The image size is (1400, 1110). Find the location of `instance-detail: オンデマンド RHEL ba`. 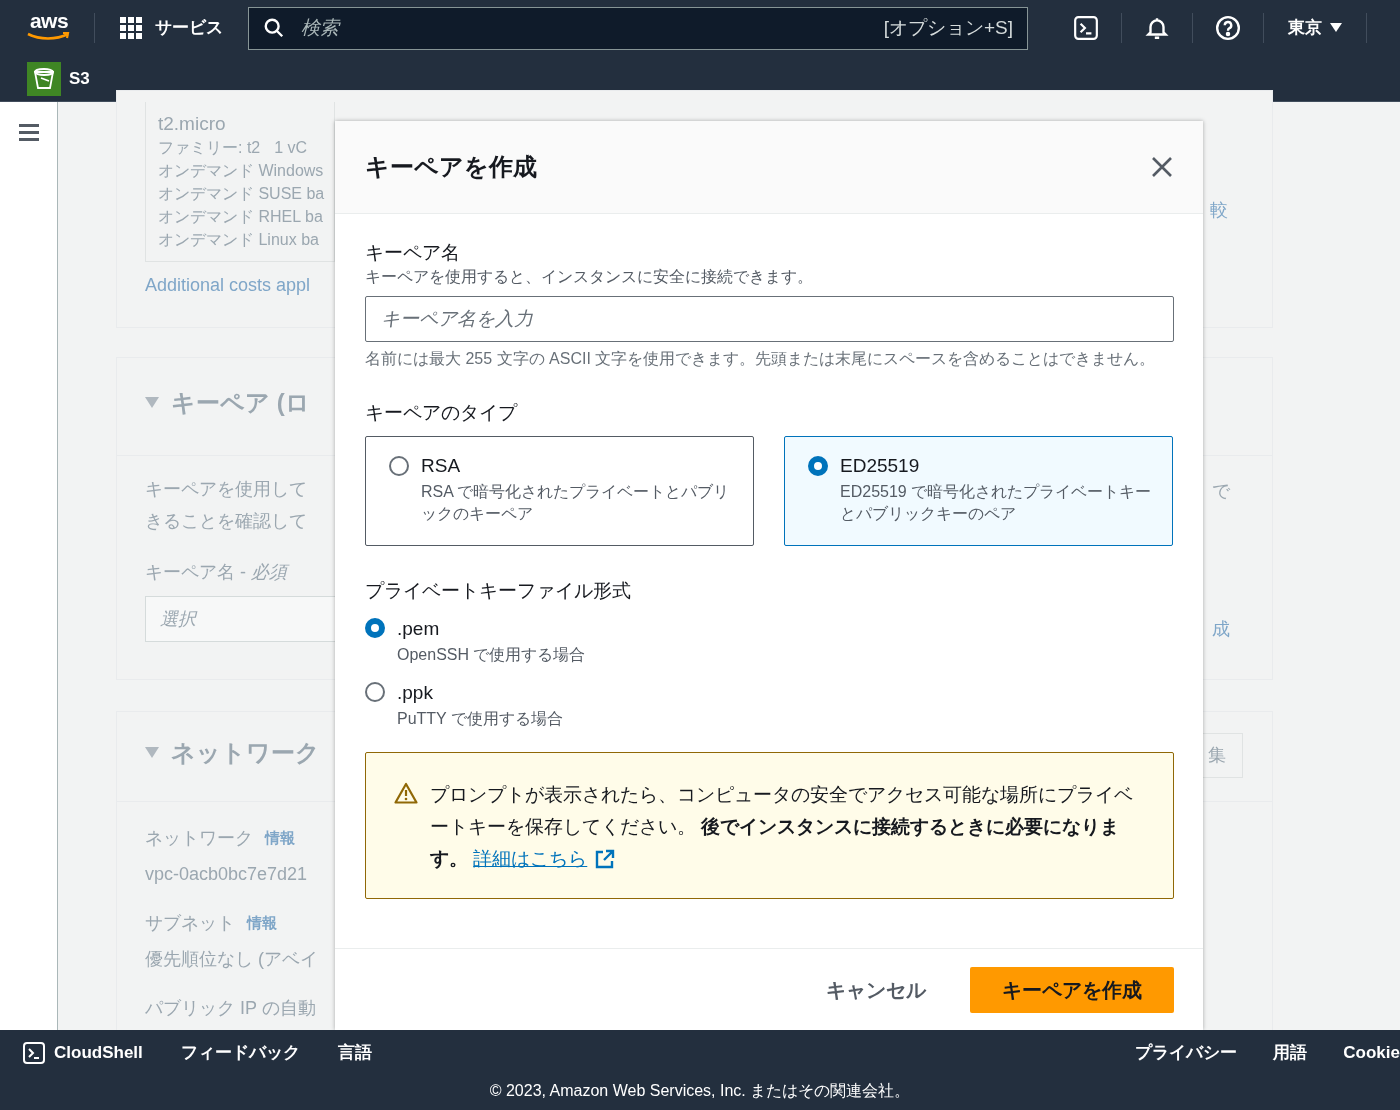

instance-detail: オンデマンド RHEL ba is located at coordinates (241, 217).